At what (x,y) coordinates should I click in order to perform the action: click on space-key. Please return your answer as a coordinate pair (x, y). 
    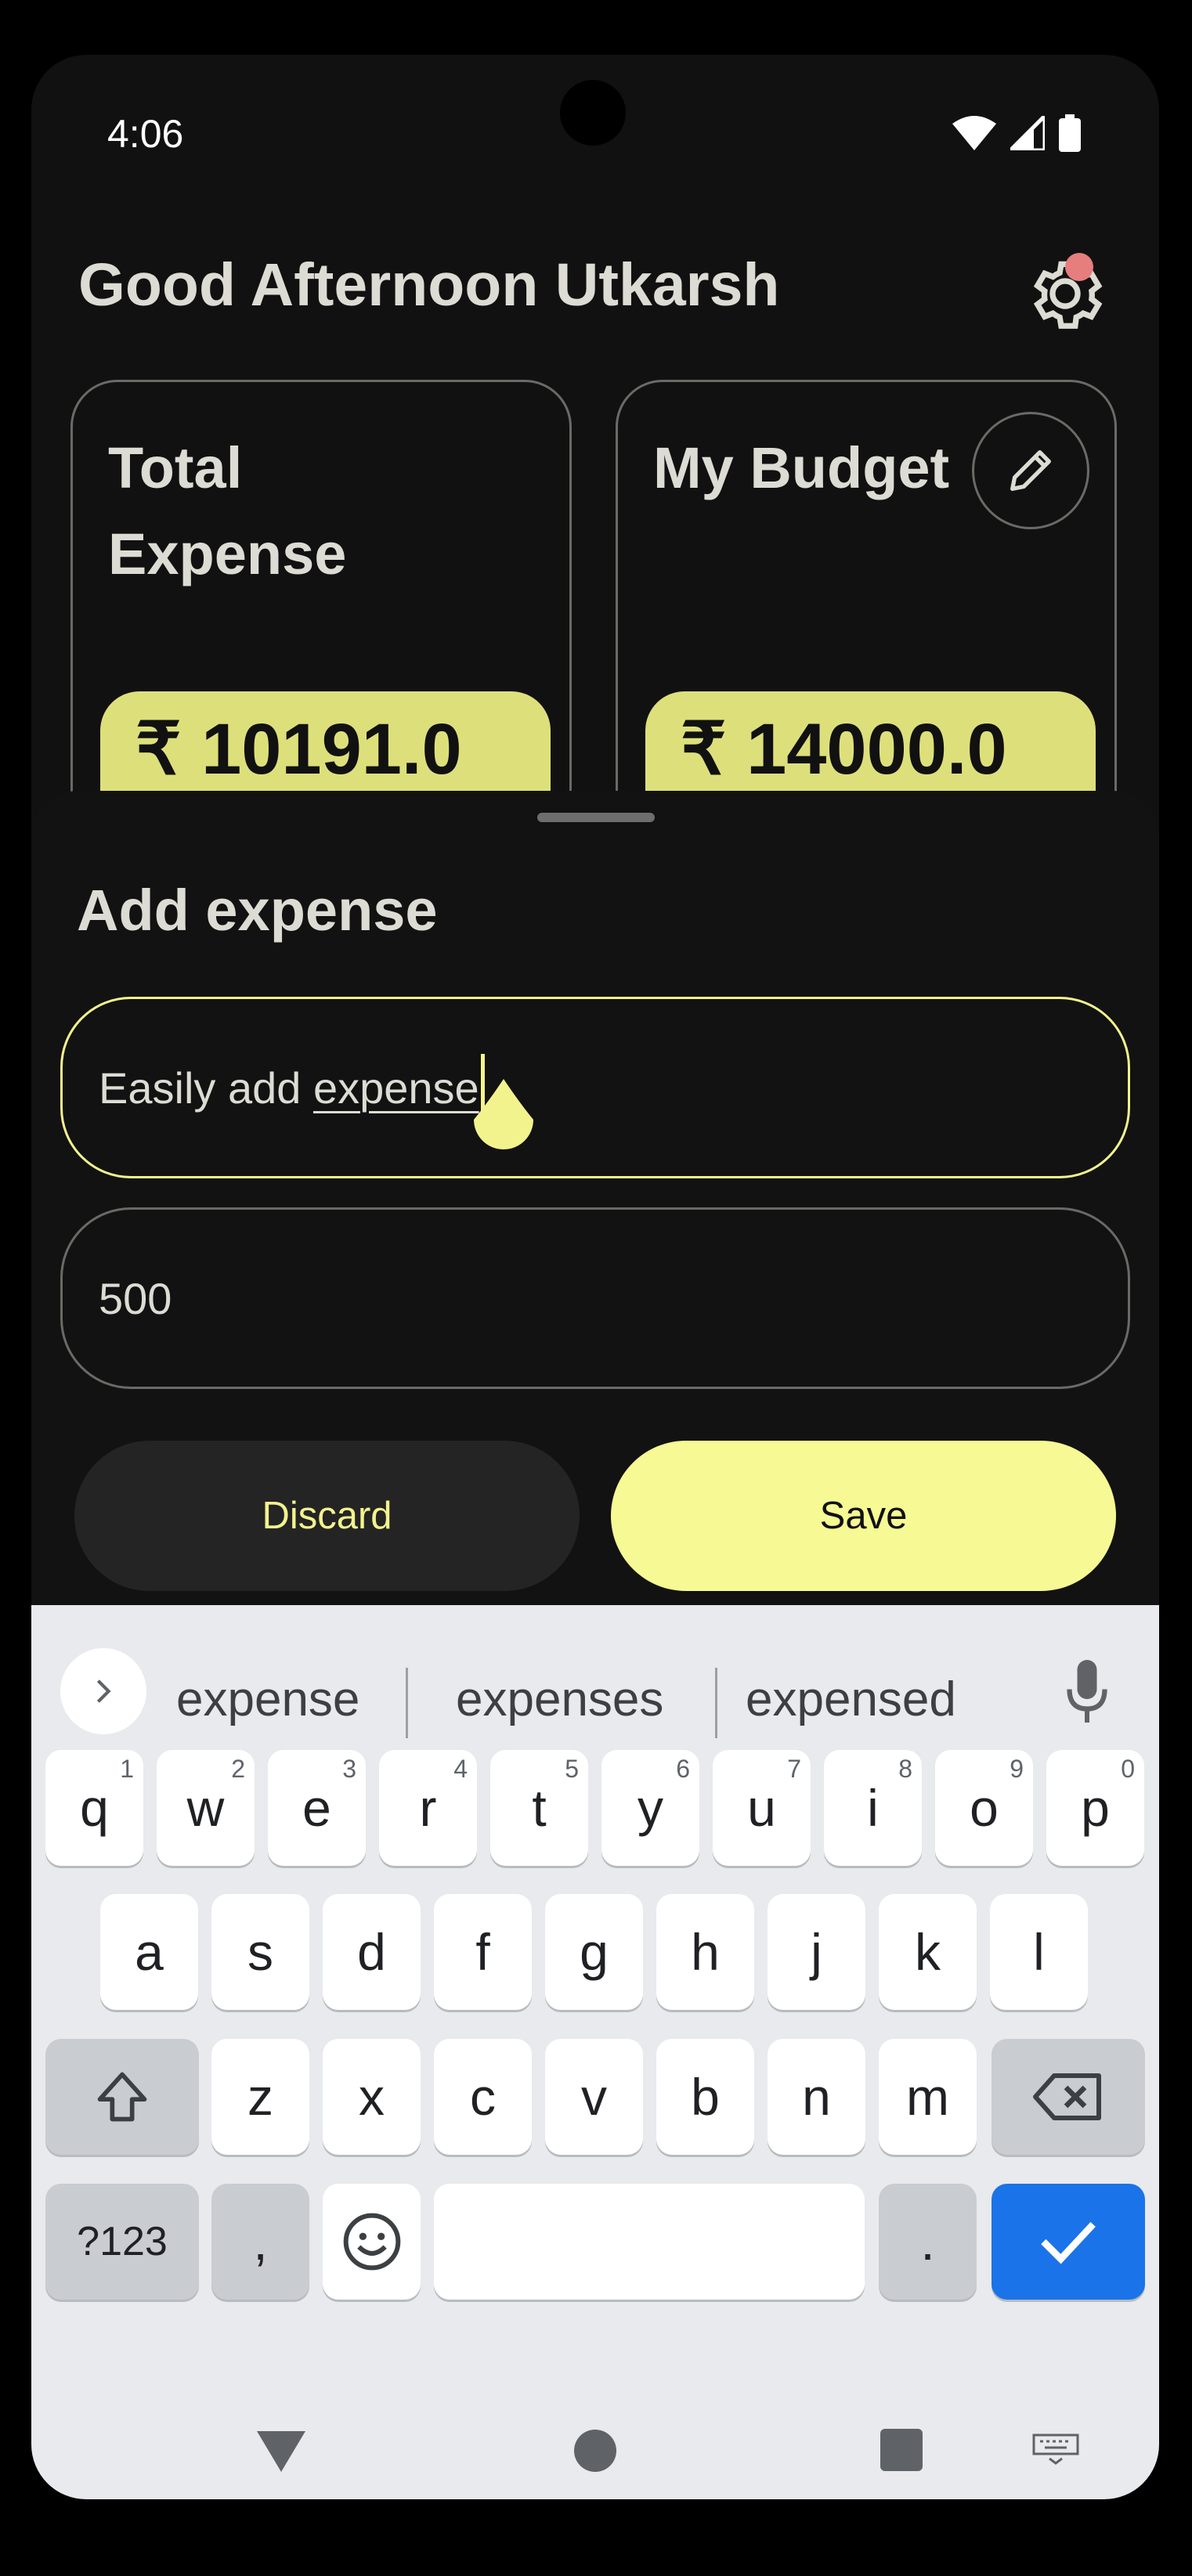
    Looking at the image, I should click on (649, 2242).